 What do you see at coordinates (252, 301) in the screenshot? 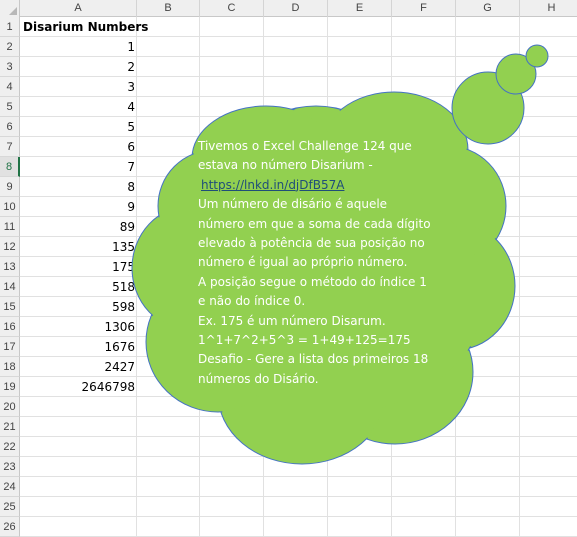
I see `callout-line: e não do índice 0.` at bounding box center [252, 301].